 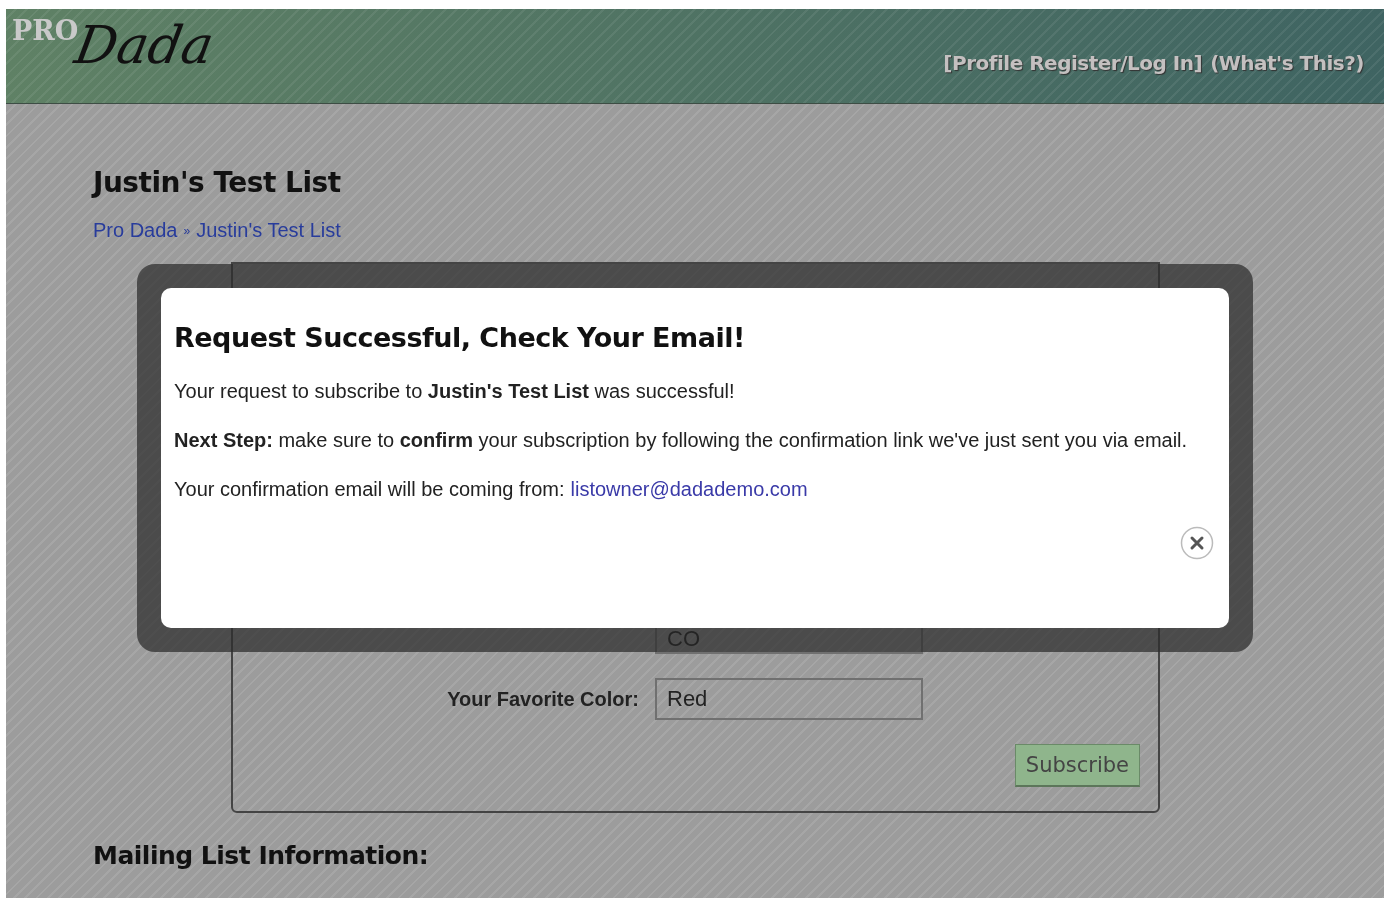 What do you see at coordinates (681, 440) in the screenshot?
I see `dialog-text: Next Step: make sure to confirm your subscription by following the confirmation link we've just sent you via email.` at bounding box center [681, 440].